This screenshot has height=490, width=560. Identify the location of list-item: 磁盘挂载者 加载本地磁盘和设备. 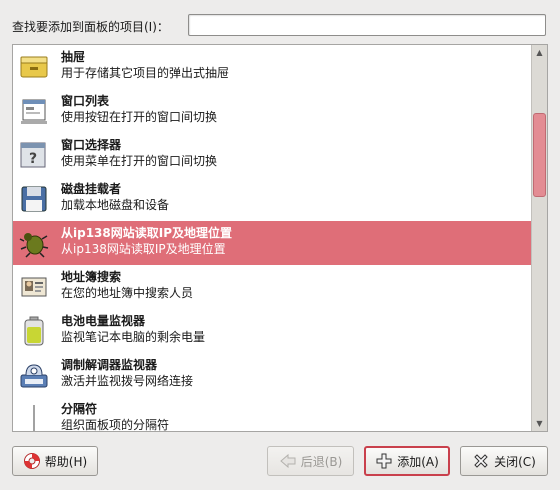
(272, 199).